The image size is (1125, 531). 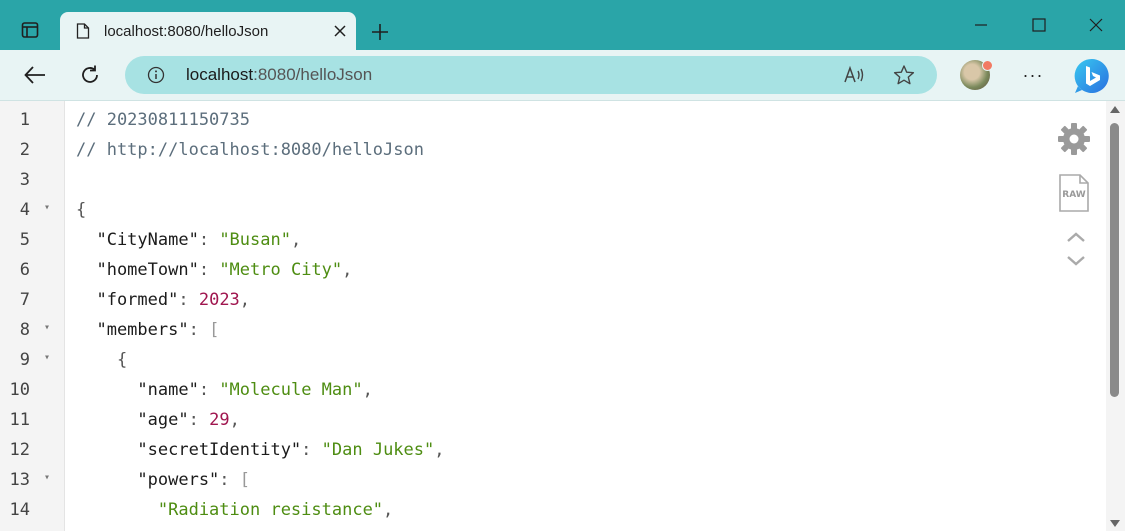 What do you see at coordinates (1114, 260) in the screenshot?
I see `scroll-thumb` at bounding box center [1114, 260].